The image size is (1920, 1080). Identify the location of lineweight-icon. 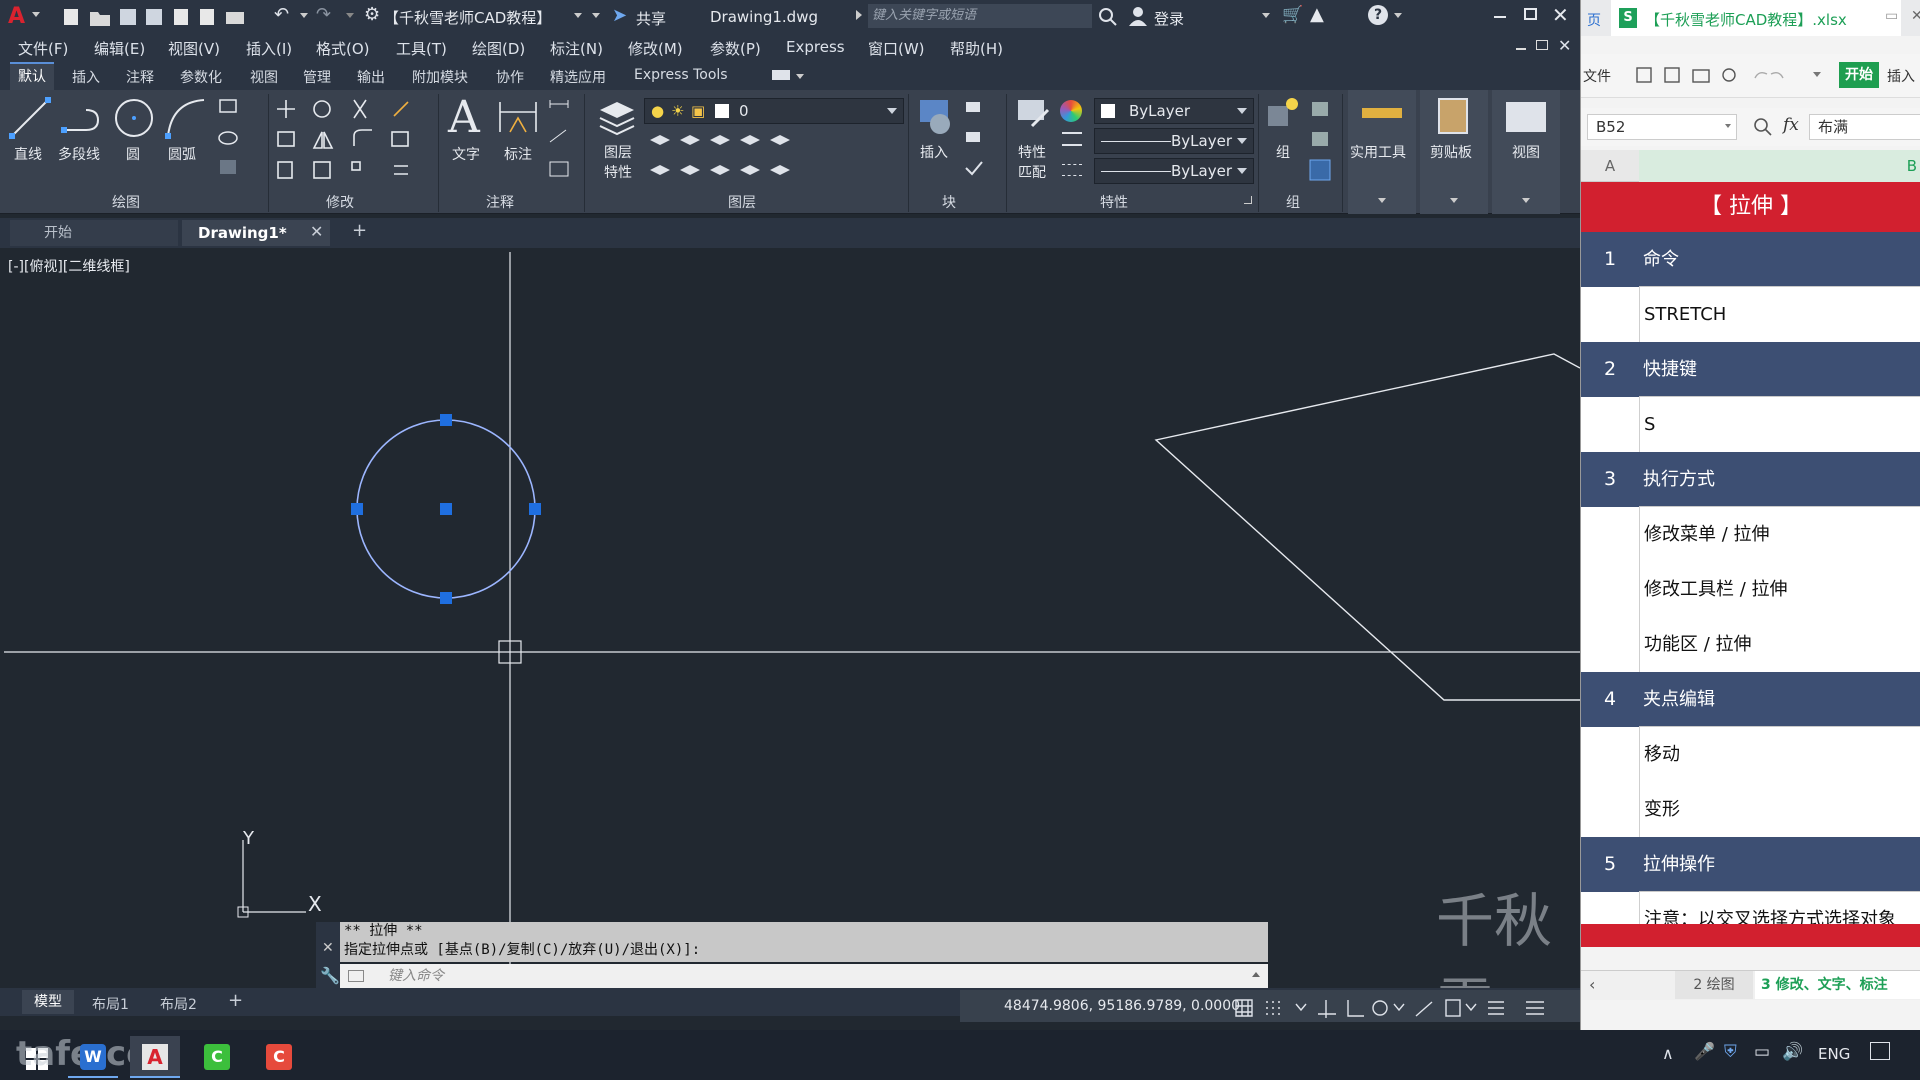
(1072, 139).